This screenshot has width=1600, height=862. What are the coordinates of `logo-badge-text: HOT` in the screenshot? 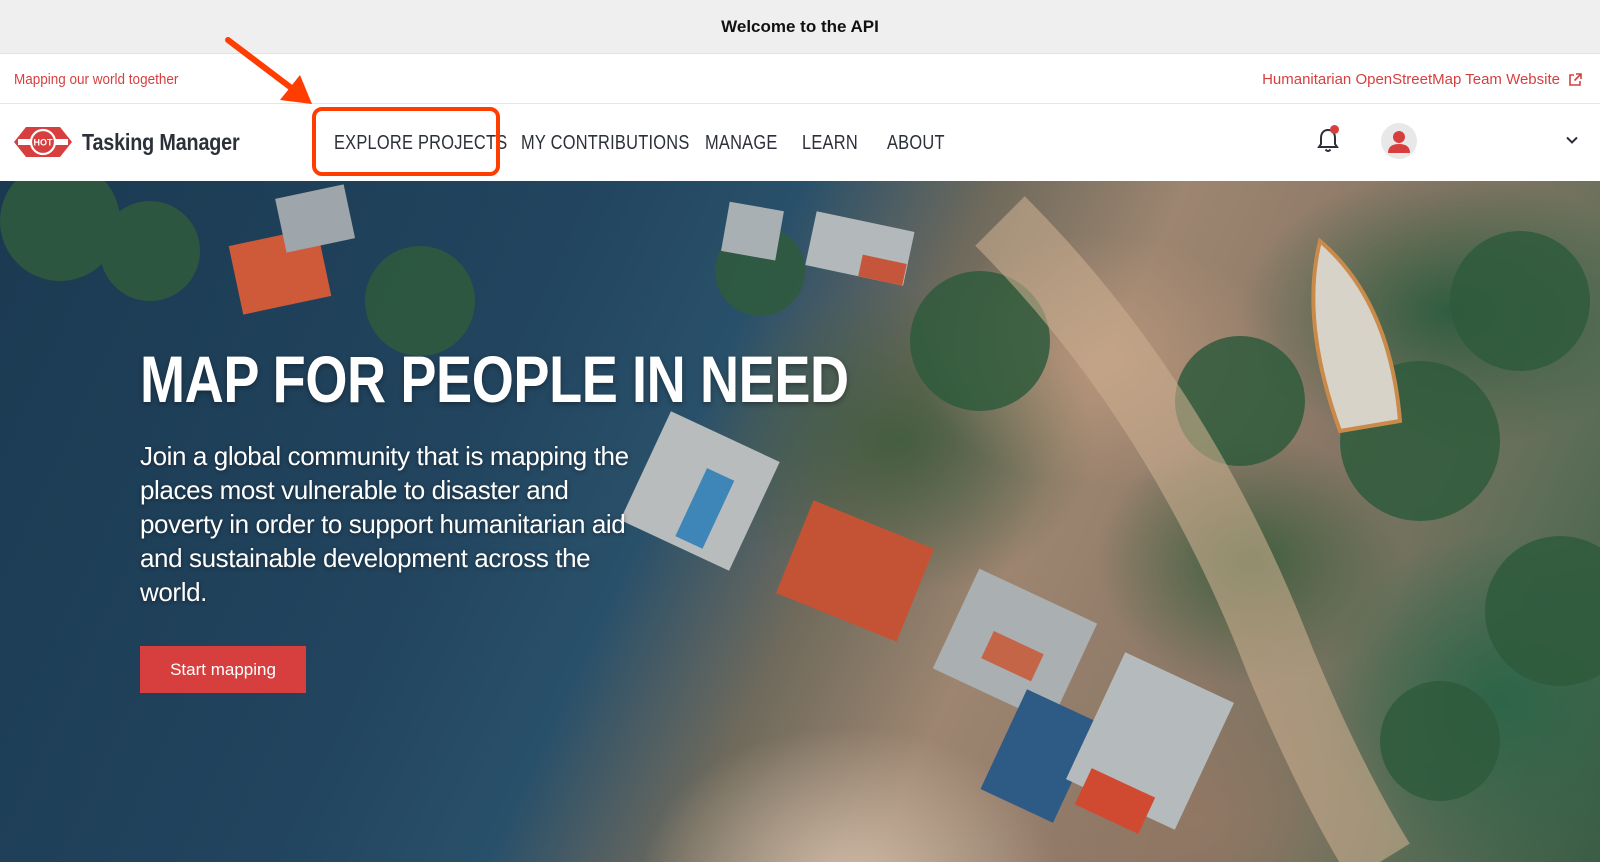 It's located at (44, 143).